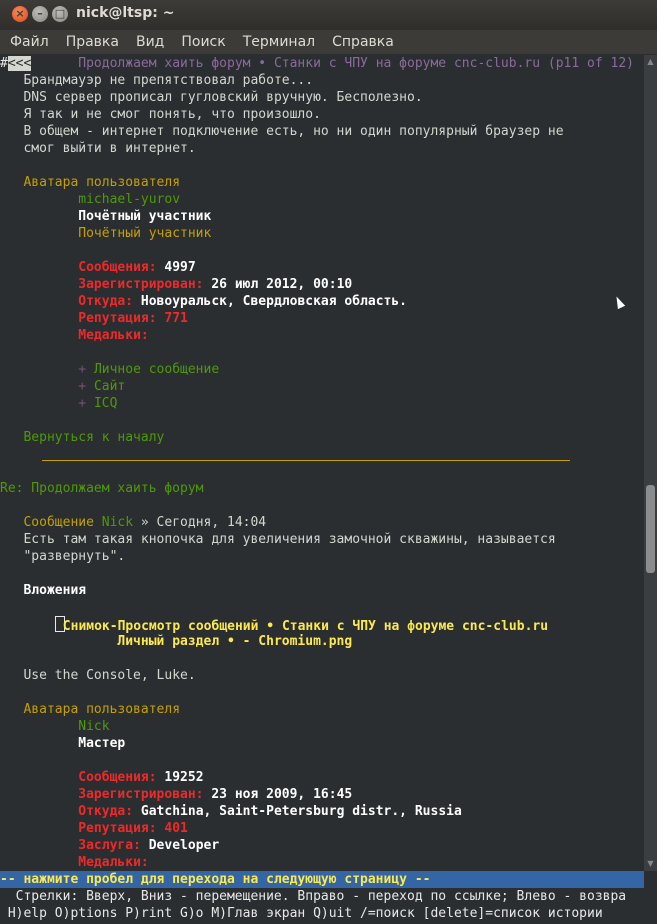  Describe the element at coordinates (328, 15) in the screenshot. I see `title-bar: × – □ nick@ltsp: ~` at that location.